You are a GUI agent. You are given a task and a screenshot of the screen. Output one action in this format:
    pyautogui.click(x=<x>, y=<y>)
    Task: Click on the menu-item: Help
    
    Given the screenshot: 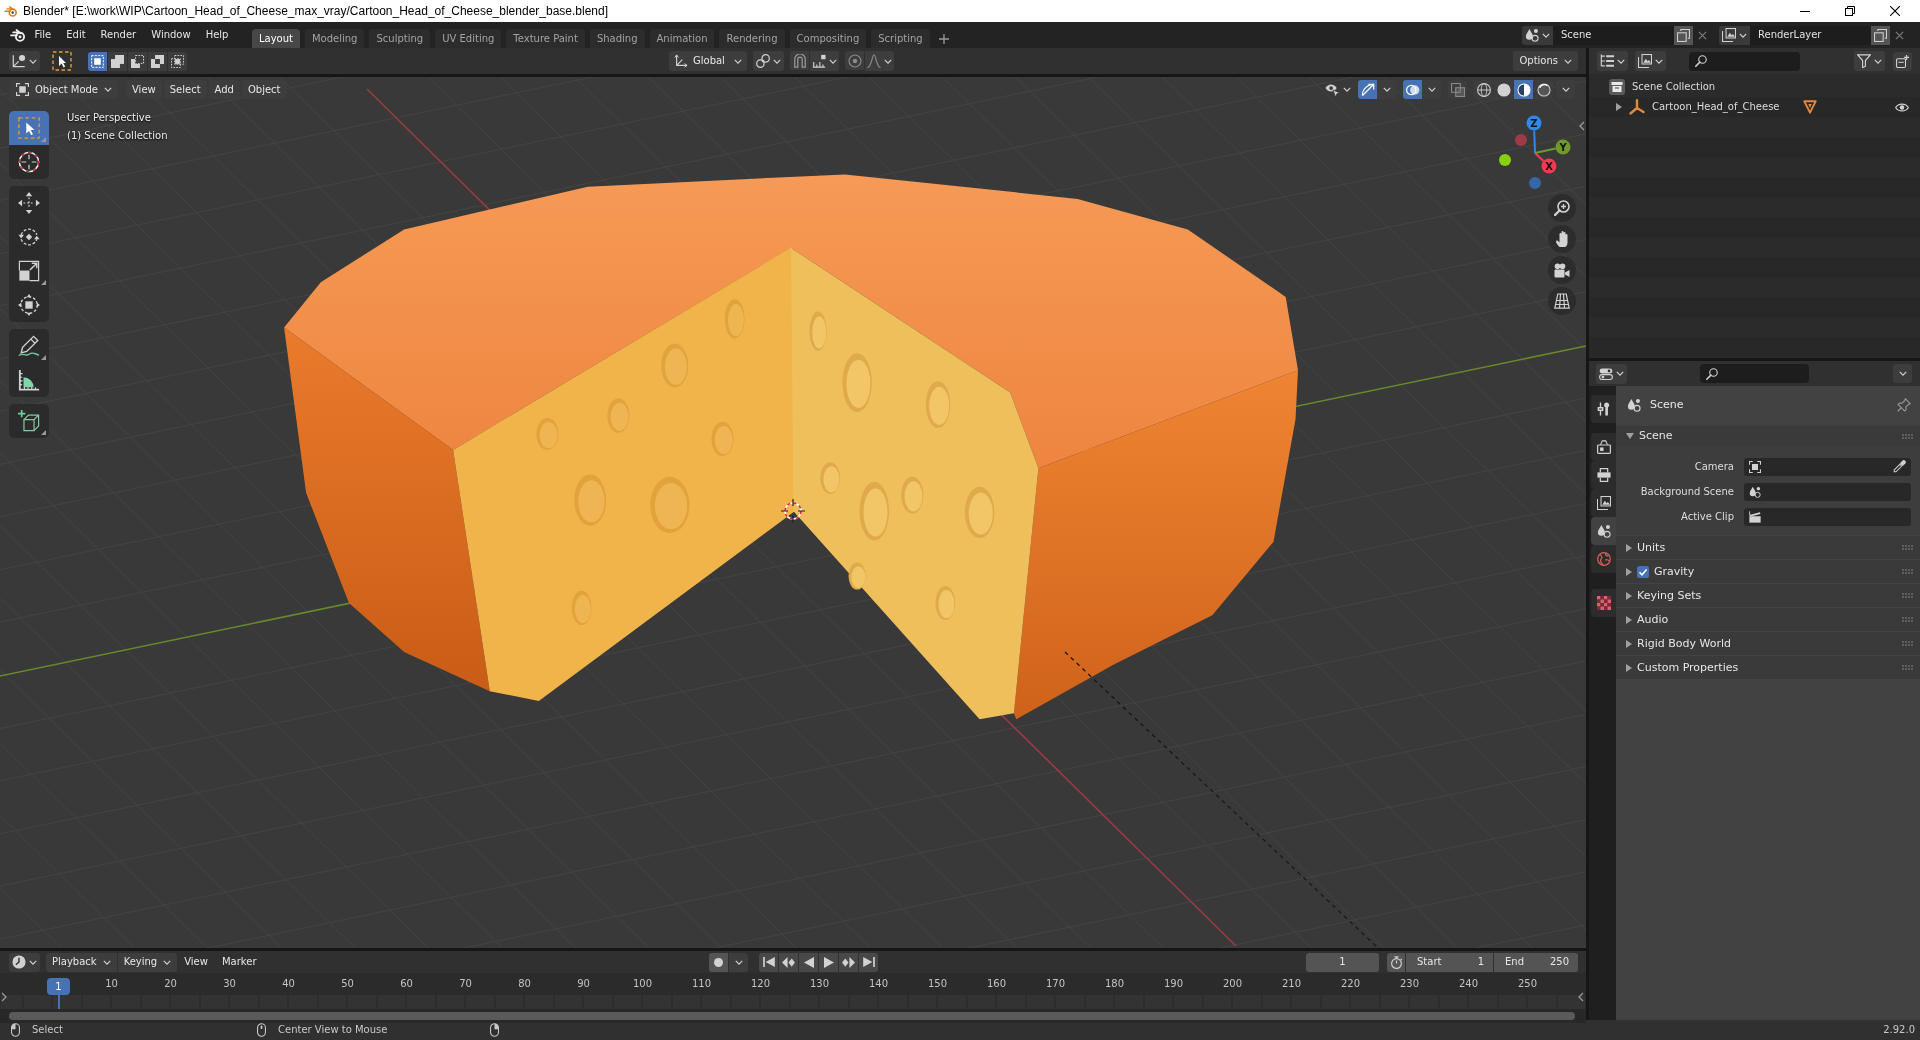 What is the action you would take?
    pyautogui.click(x=217, y=35)
    